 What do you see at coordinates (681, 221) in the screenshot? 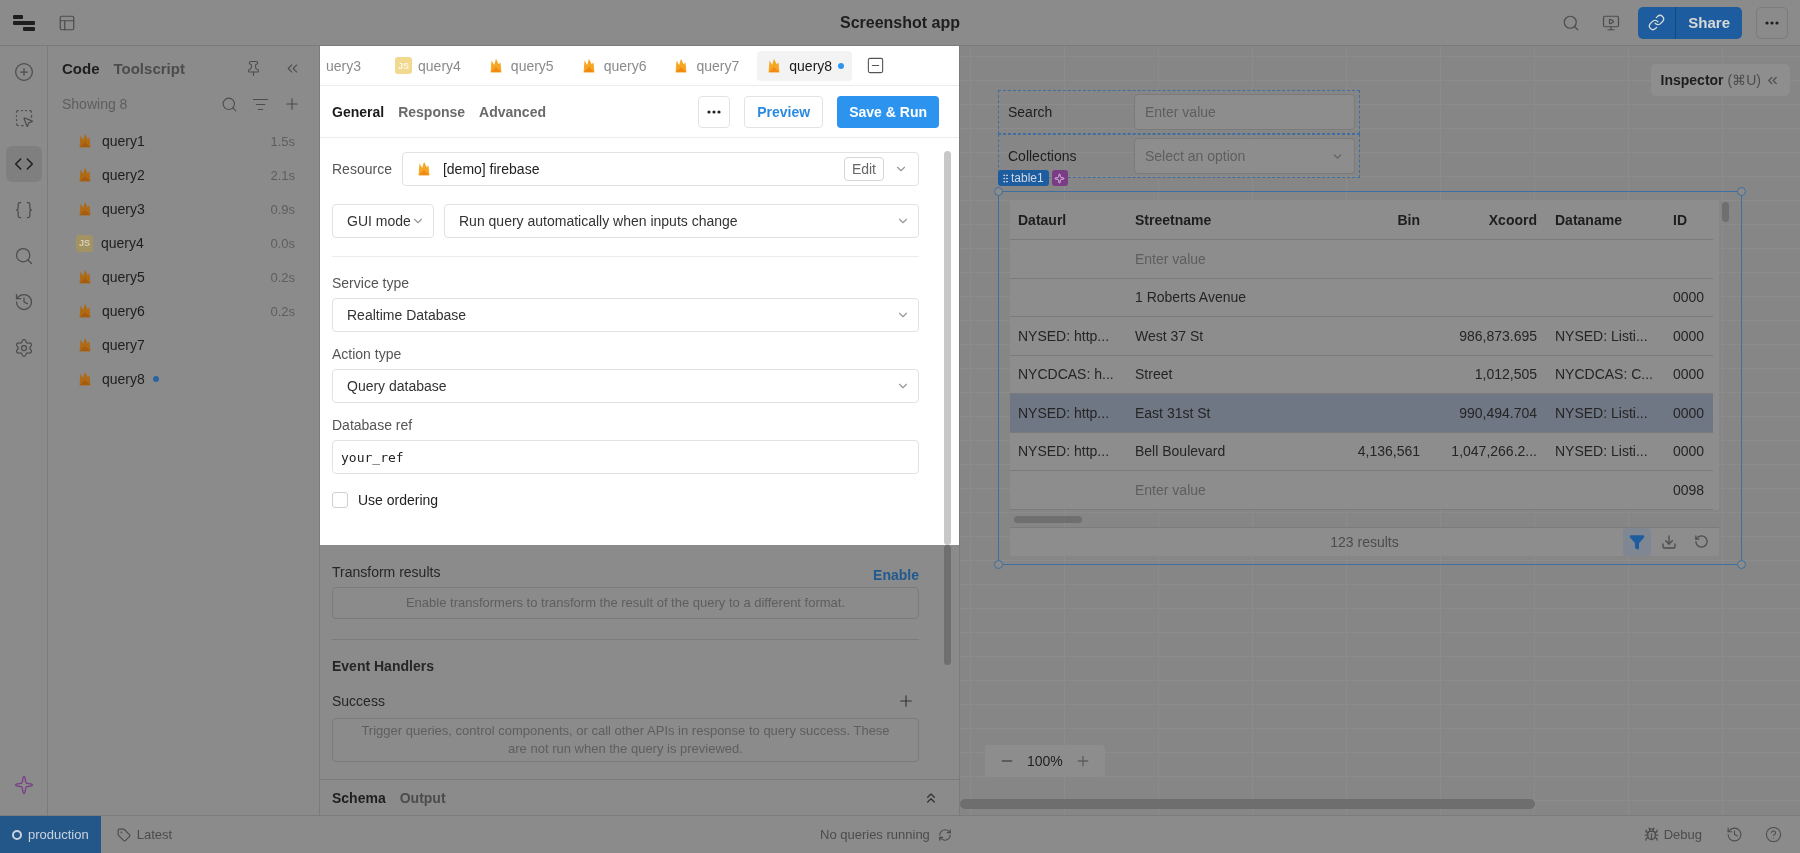
I see `trigger-select: Run query automatically when inputs change` at bounding box center [681, 221].